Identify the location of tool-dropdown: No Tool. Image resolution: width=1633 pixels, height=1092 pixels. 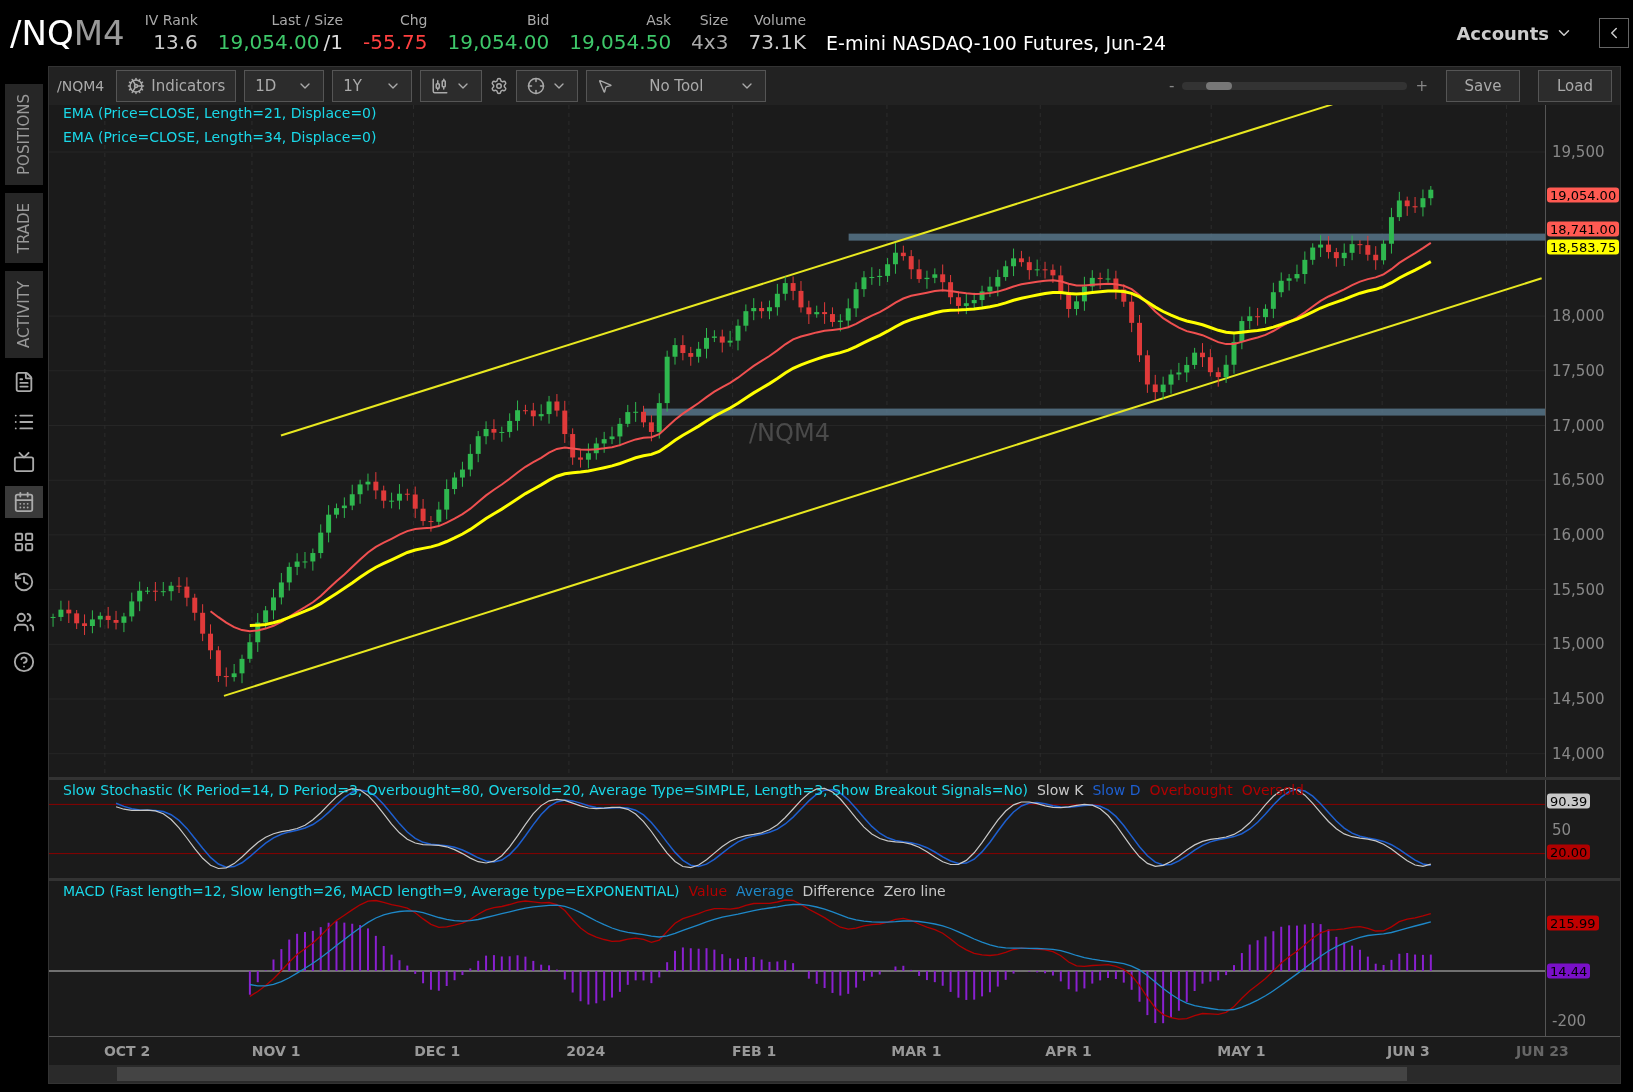
(676, 86).